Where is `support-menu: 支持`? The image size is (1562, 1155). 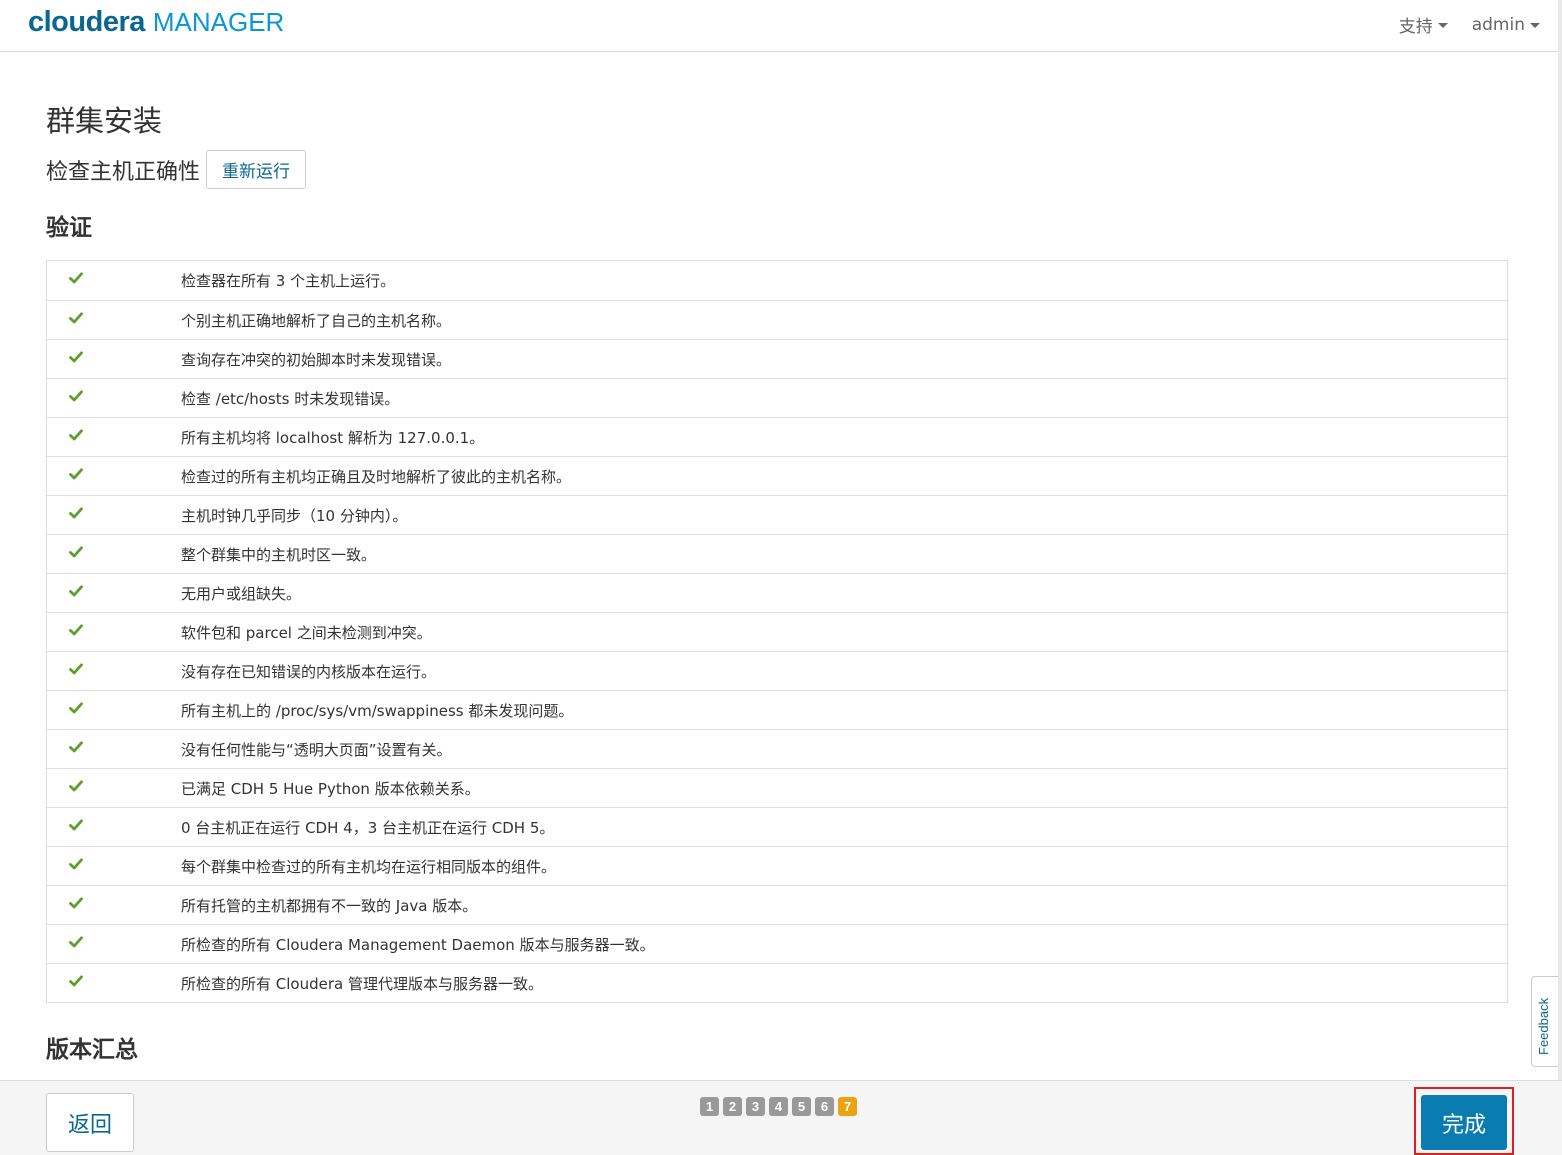
support-menu: 支持 is located at coordinates (1423, 24).